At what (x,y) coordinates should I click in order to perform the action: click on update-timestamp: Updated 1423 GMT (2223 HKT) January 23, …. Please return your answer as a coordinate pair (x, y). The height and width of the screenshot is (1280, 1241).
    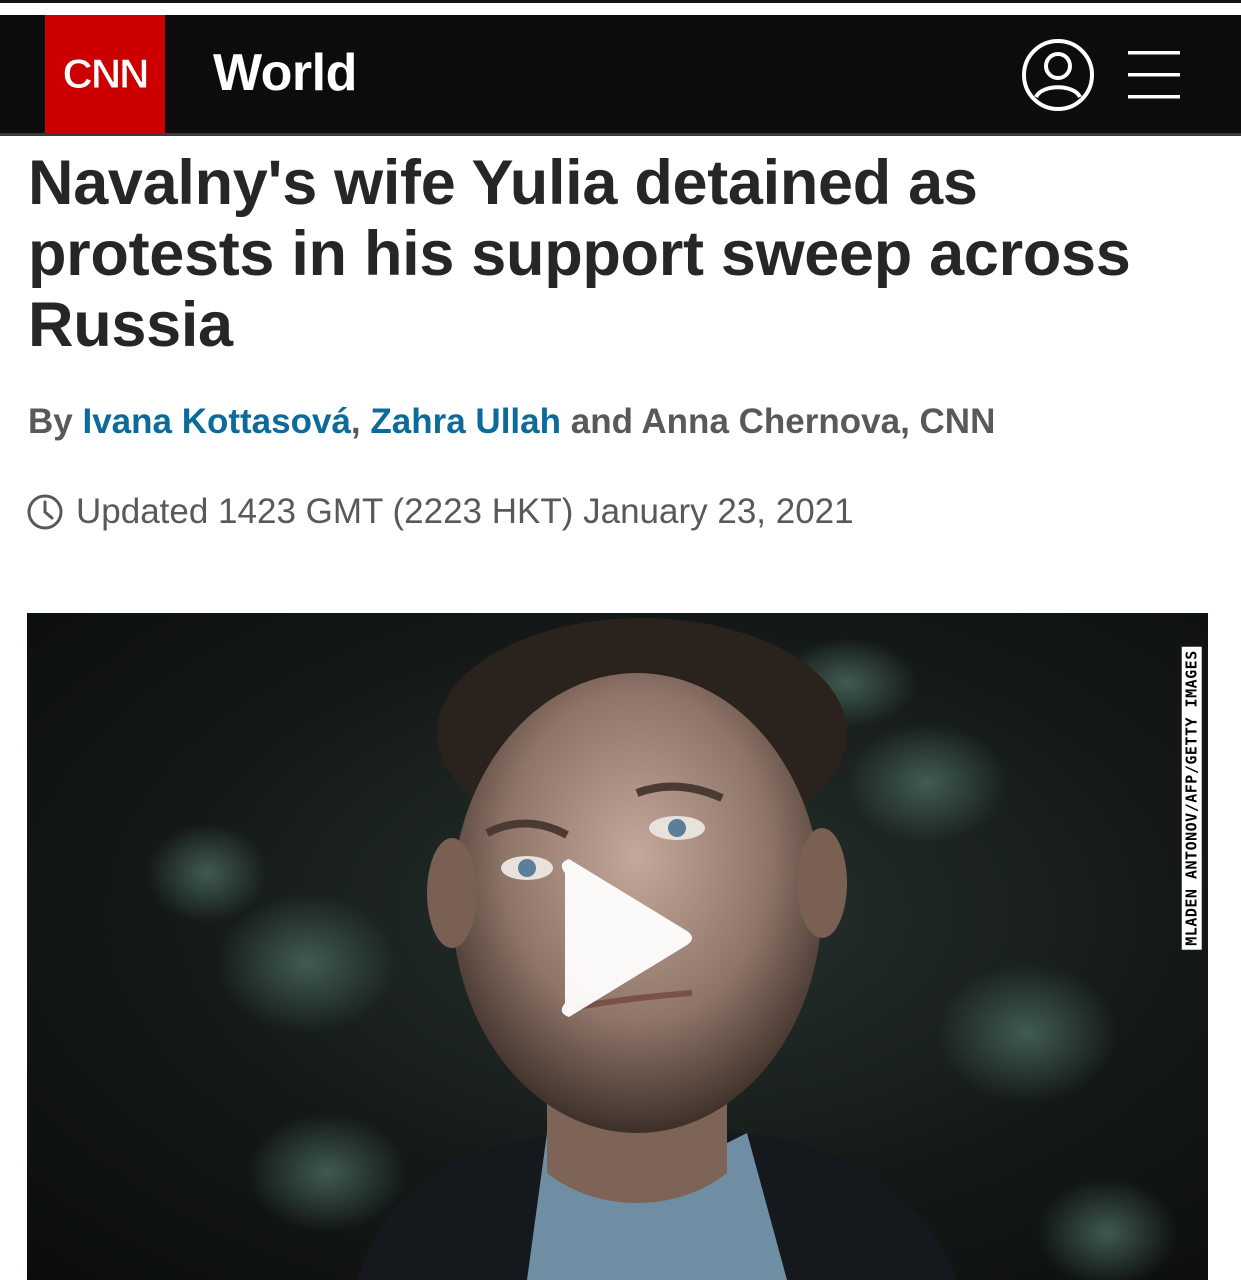
    Looking at the image, I should click on (440, 512).